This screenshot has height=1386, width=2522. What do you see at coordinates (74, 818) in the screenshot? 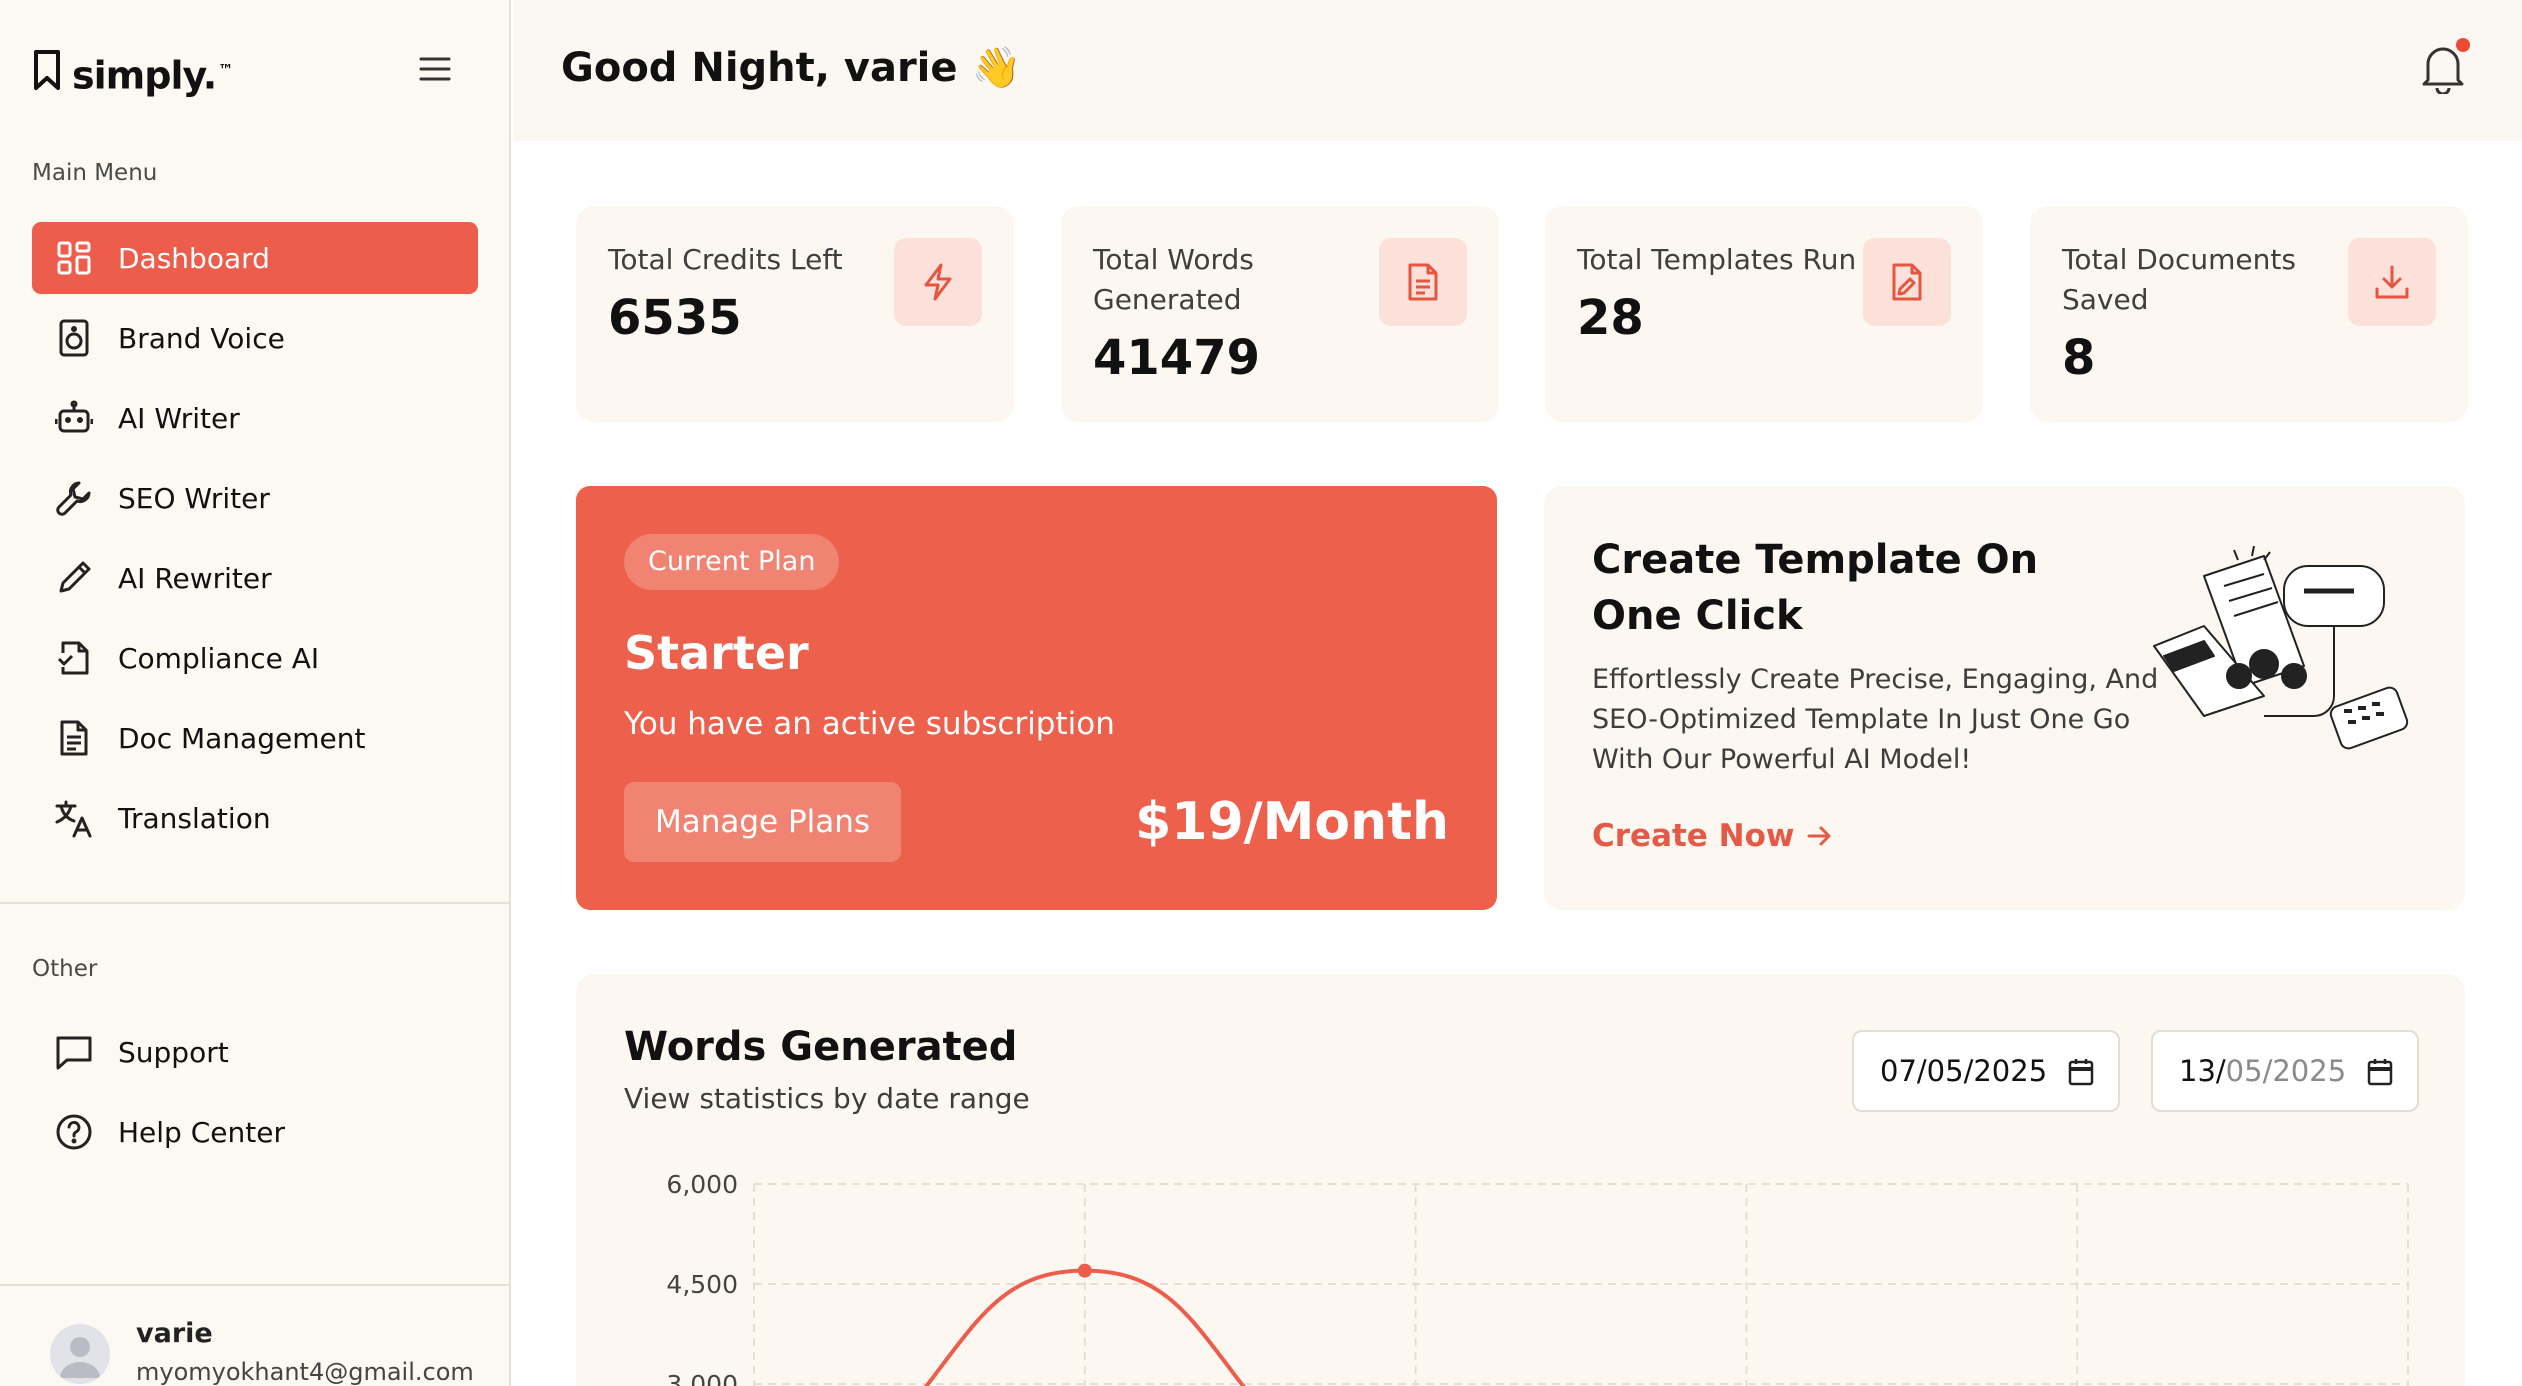
I see `translate-icon` at bounding box center [74, 818].